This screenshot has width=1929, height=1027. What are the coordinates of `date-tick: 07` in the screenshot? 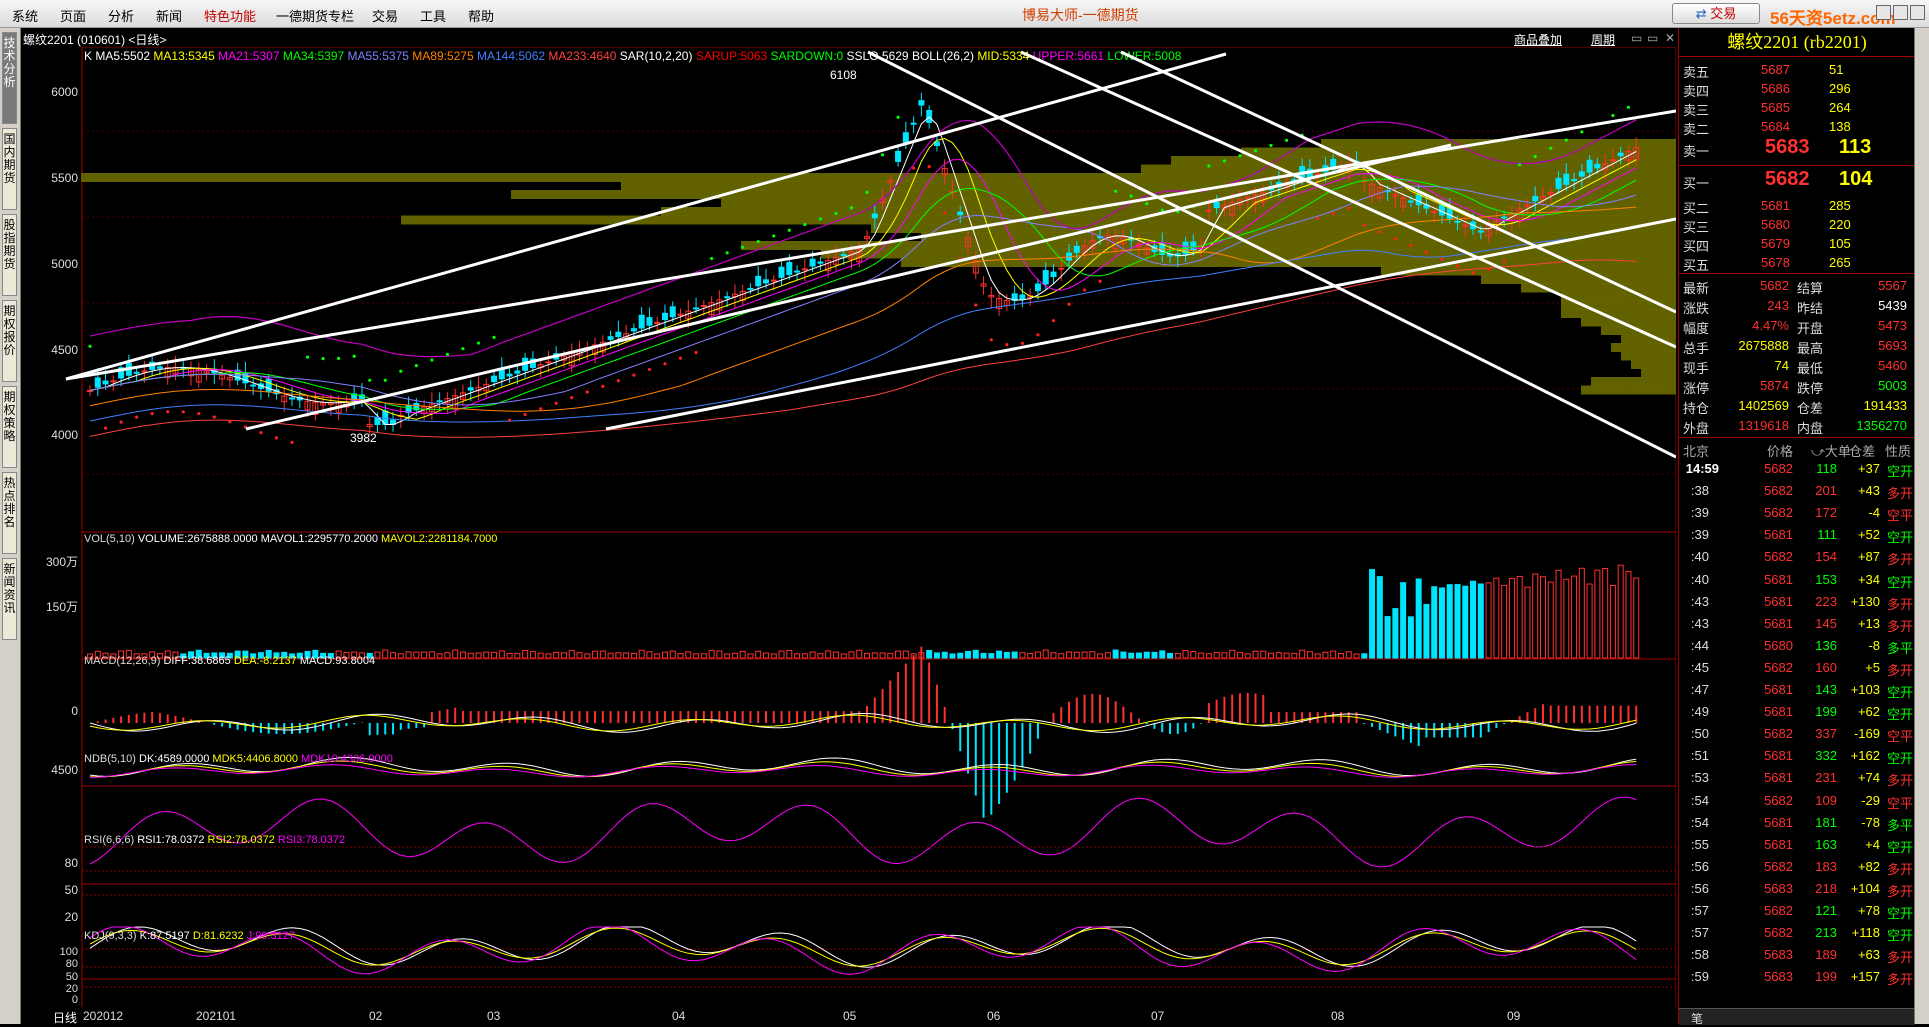 It's located at (1158, 1016).